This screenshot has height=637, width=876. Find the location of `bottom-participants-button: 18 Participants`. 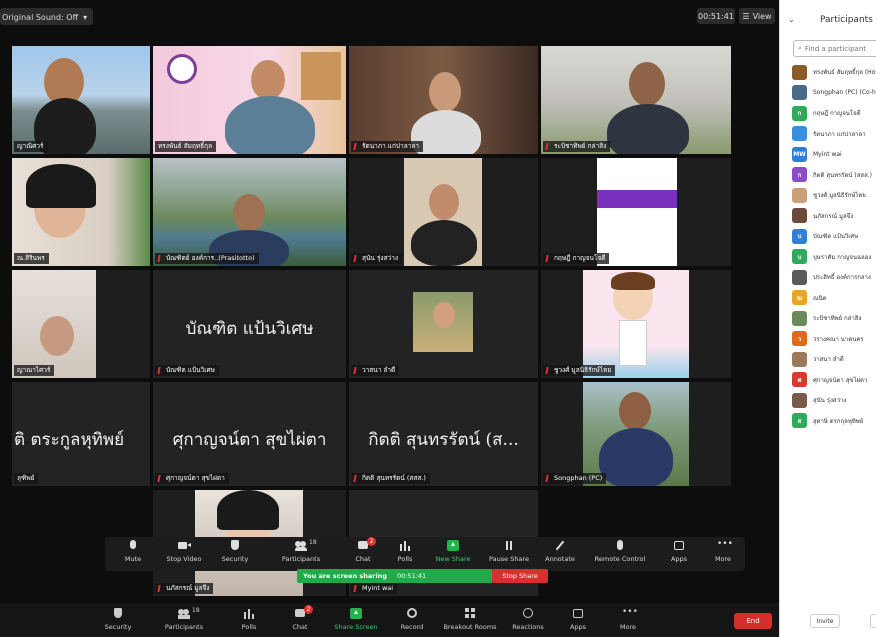

bottom-participants-button: 18 Participants is located at coordinates (184, 619).